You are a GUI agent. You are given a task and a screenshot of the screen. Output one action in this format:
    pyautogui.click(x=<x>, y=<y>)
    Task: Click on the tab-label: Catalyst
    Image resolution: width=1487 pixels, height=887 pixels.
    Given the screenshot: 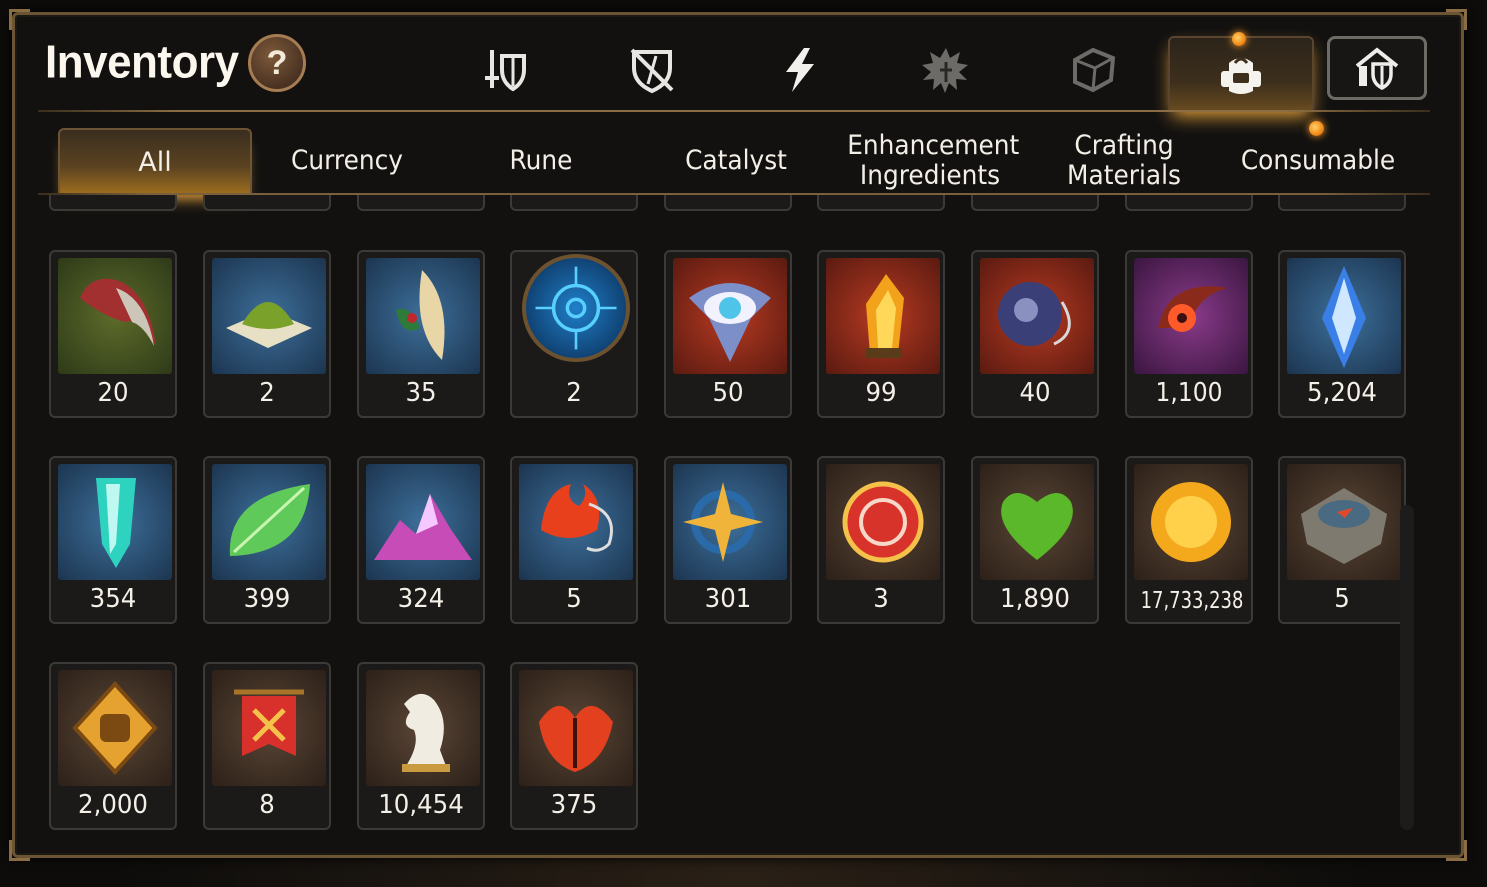 What is the action you would take?
    pyautogui.click(x=736, y=160)
    